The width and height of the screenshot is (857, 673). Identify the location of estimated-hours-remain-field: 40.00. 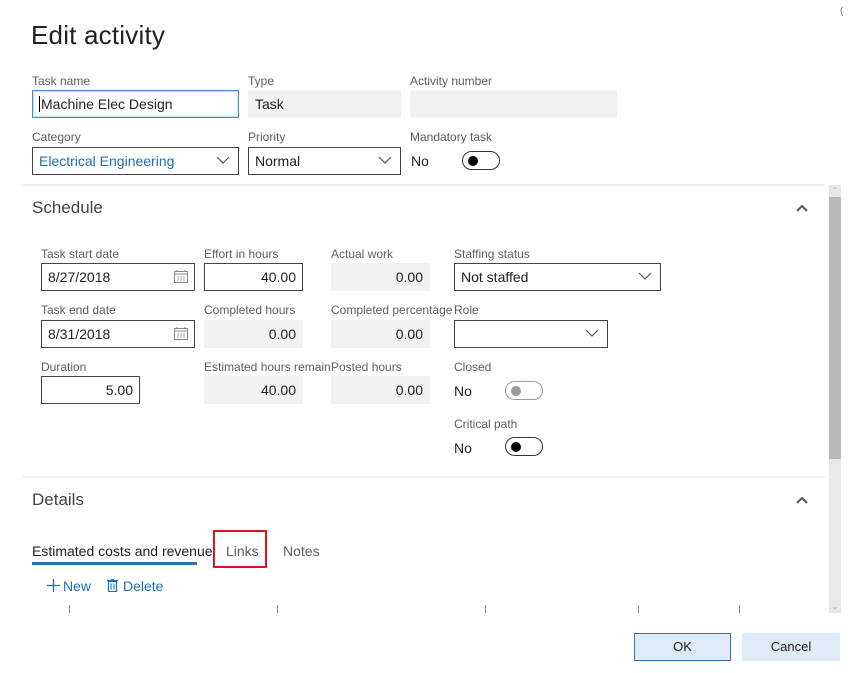
(253, 390).